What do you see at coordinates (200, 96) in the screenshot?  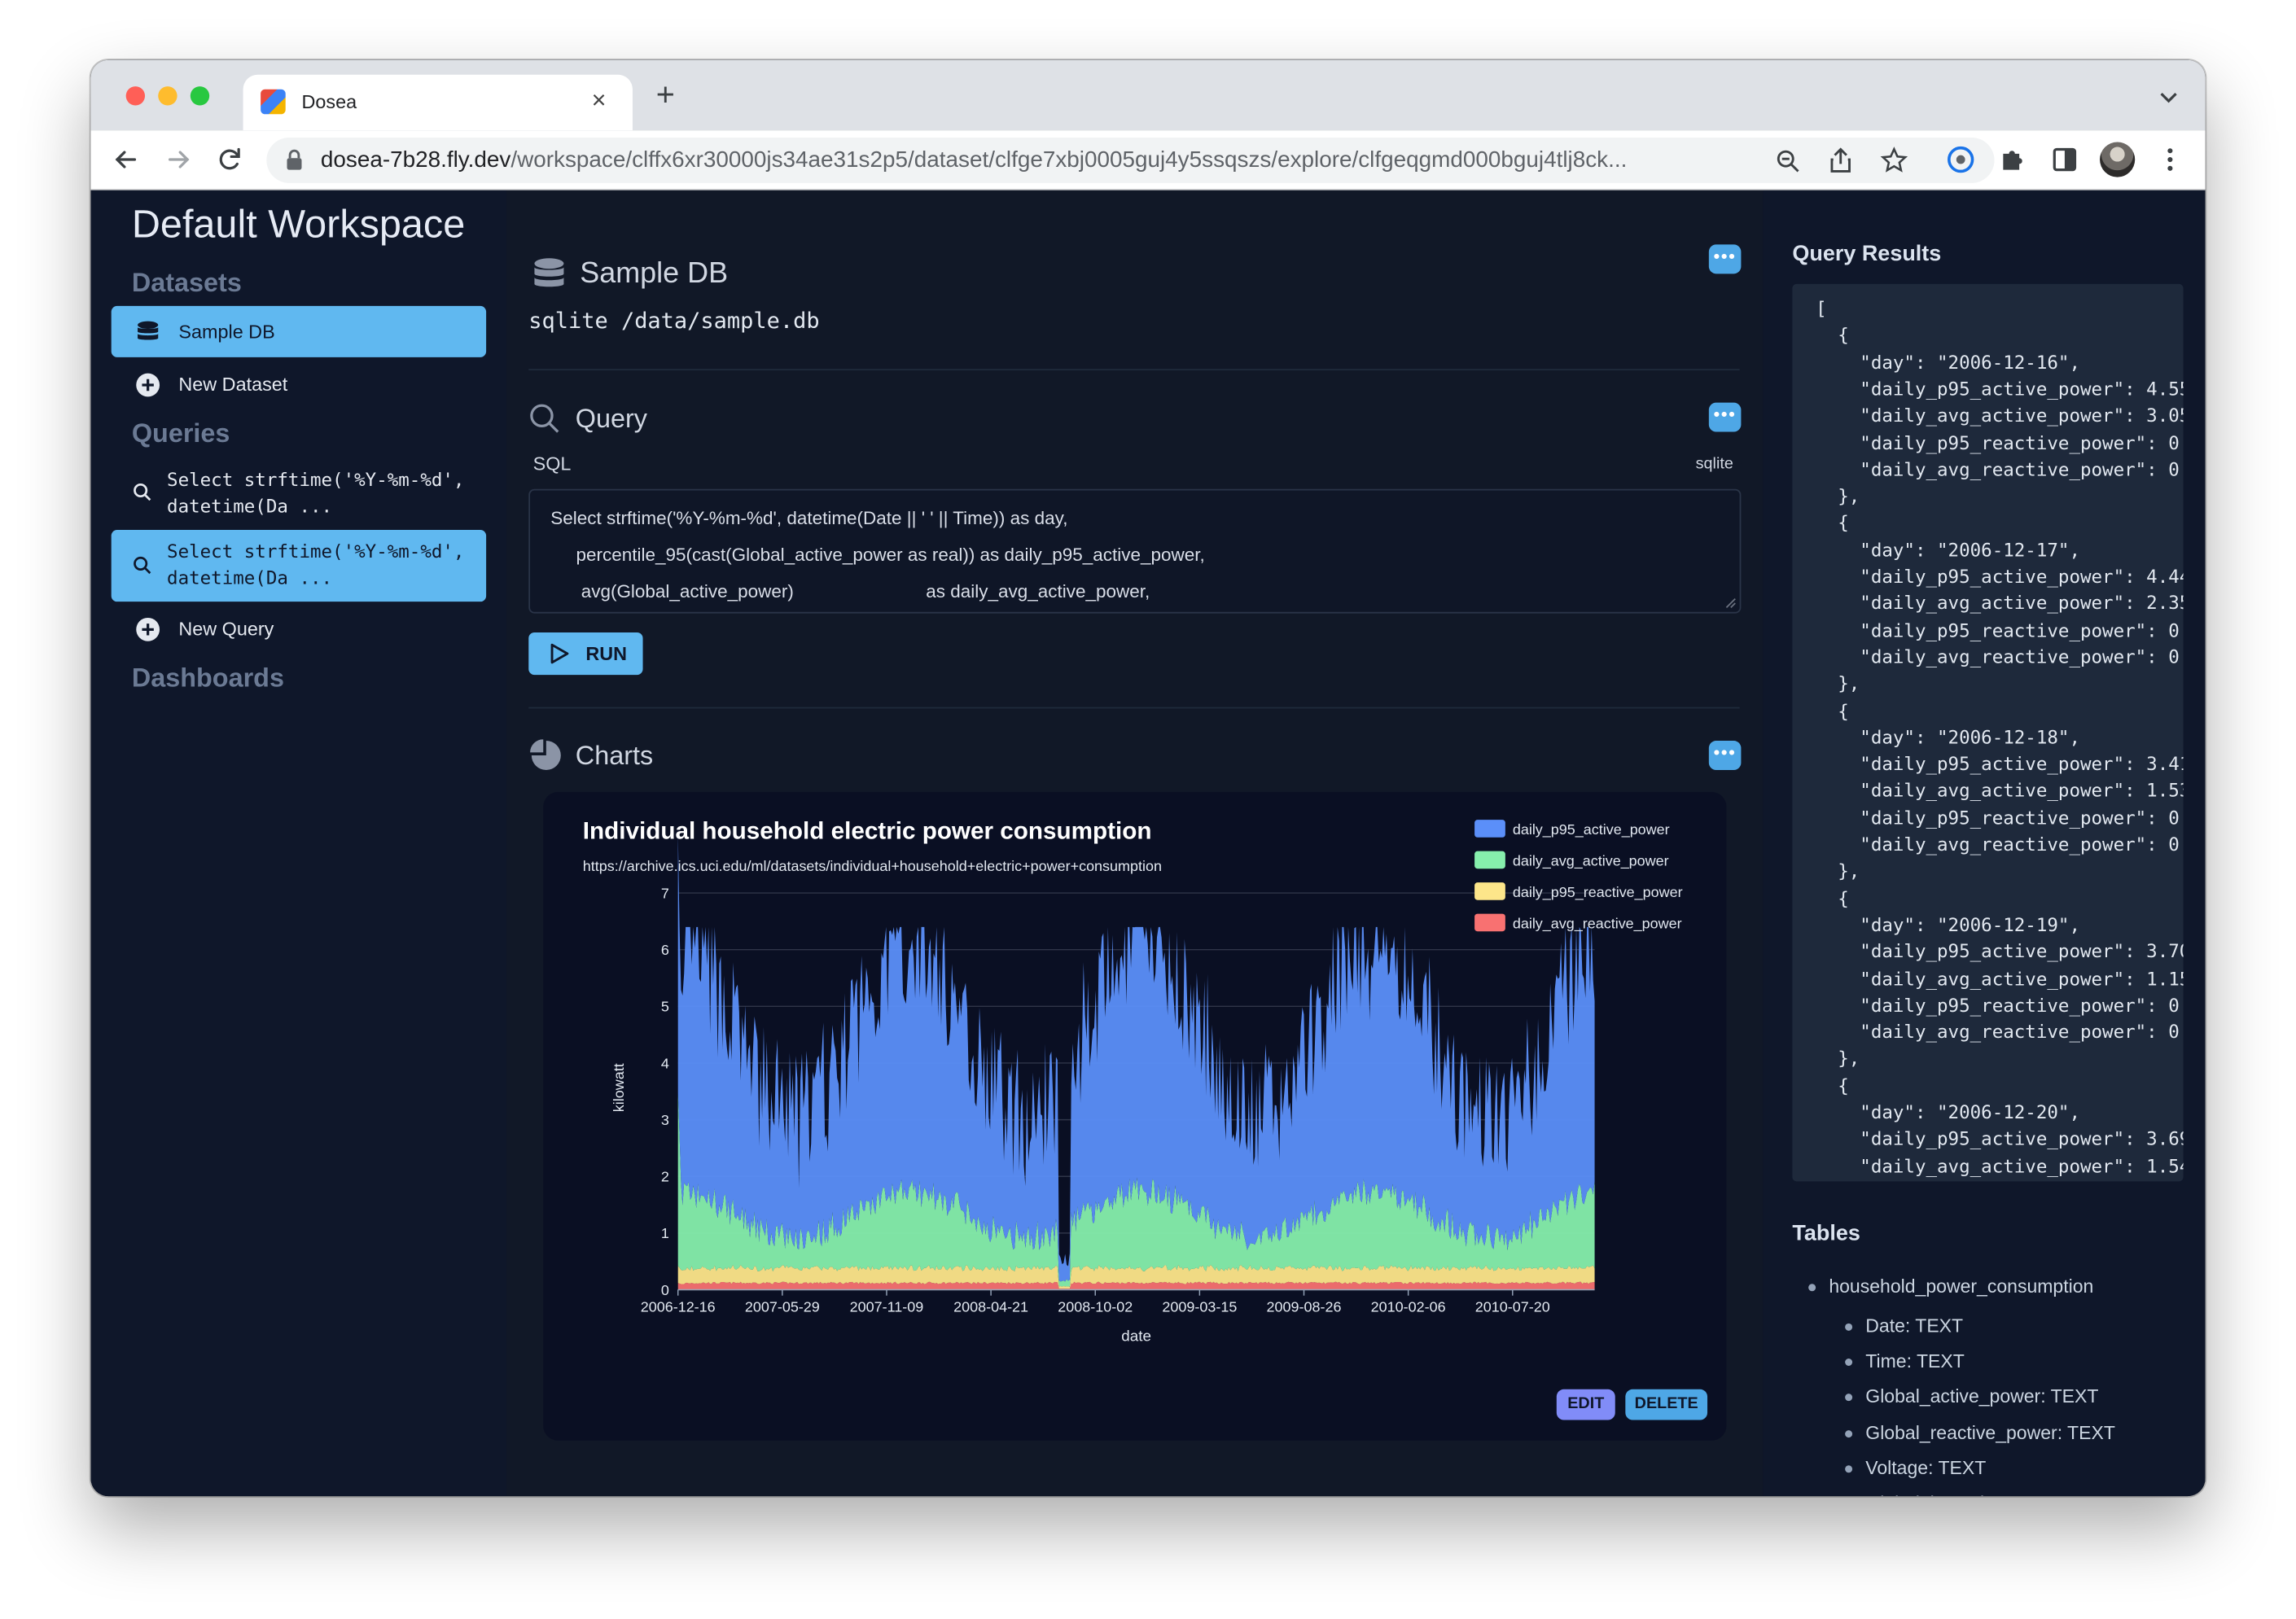 I see `zoom-window-button` at bounding box center [200, 96].